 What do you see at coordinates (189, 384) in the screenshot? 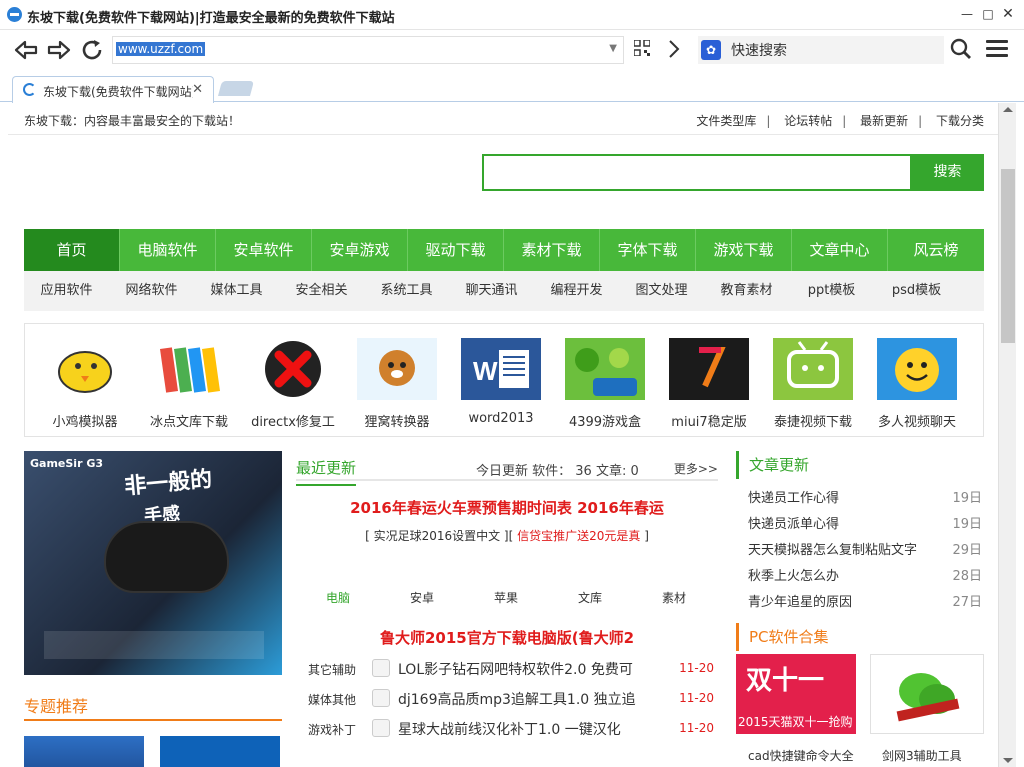
I see `app-tile: 冰点文库下载` at bounding box center [189, 384].